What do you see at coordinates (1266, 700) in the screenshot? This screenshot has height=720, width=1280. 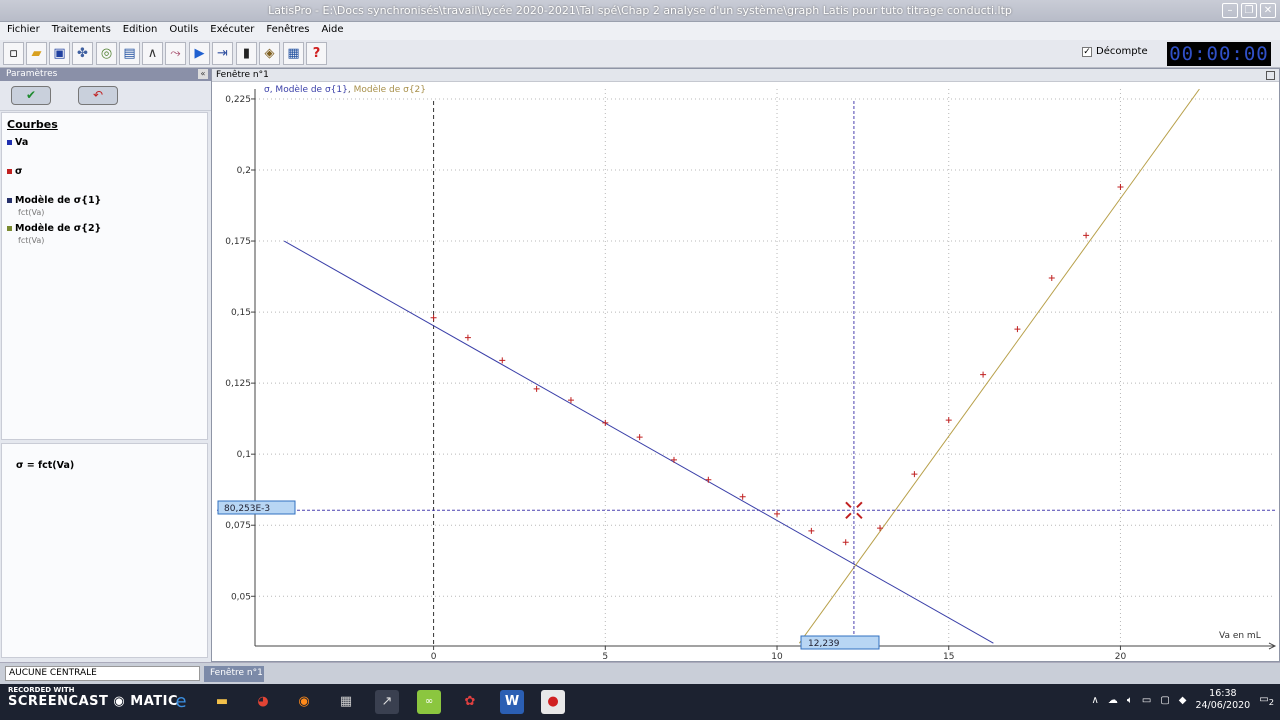 I see `notifications-icon: ▭2` at bounding box center [1266, 700].